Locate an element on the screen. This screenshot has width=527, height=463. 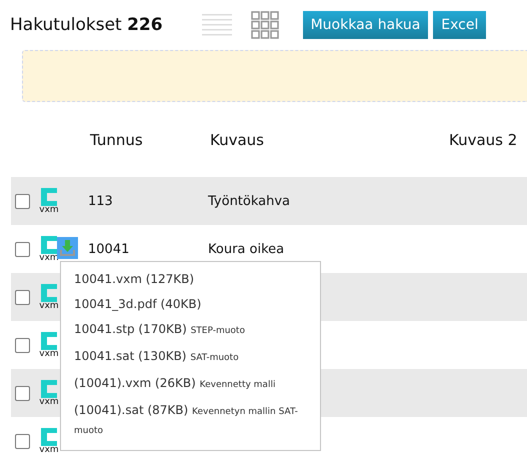
results-title: Hakutulokset 226 is located at coordinates (86, 25).